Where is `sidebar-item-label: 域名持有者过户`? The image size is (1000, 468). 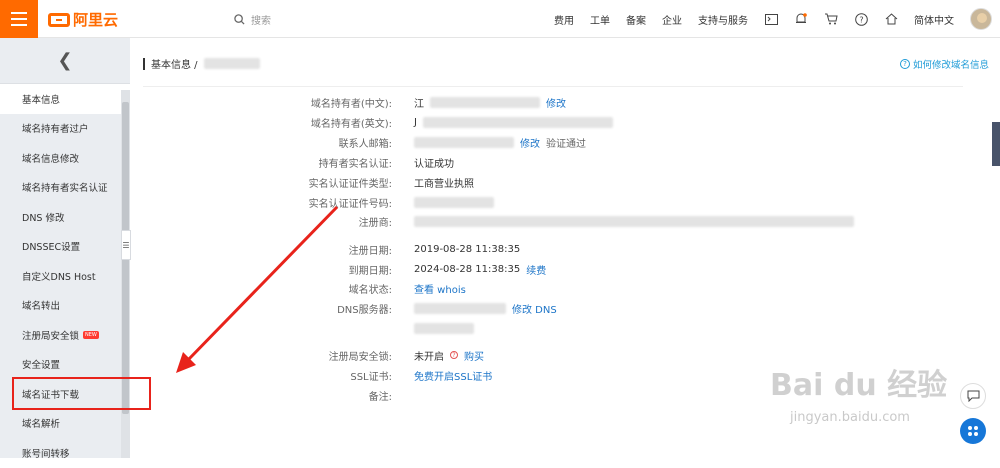 sidebar-item-label: 域名持有者过户 is located at coordinates (55, 130).